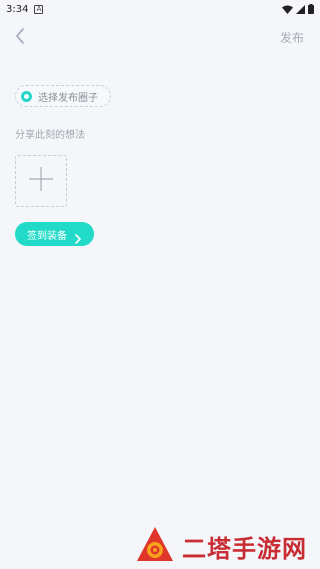 This screenshot has width=320, height=569. What do you see at coordinates (78, 236) in the screenshot?
I see `chevron-right-icon` at bounding box center [78, 236].